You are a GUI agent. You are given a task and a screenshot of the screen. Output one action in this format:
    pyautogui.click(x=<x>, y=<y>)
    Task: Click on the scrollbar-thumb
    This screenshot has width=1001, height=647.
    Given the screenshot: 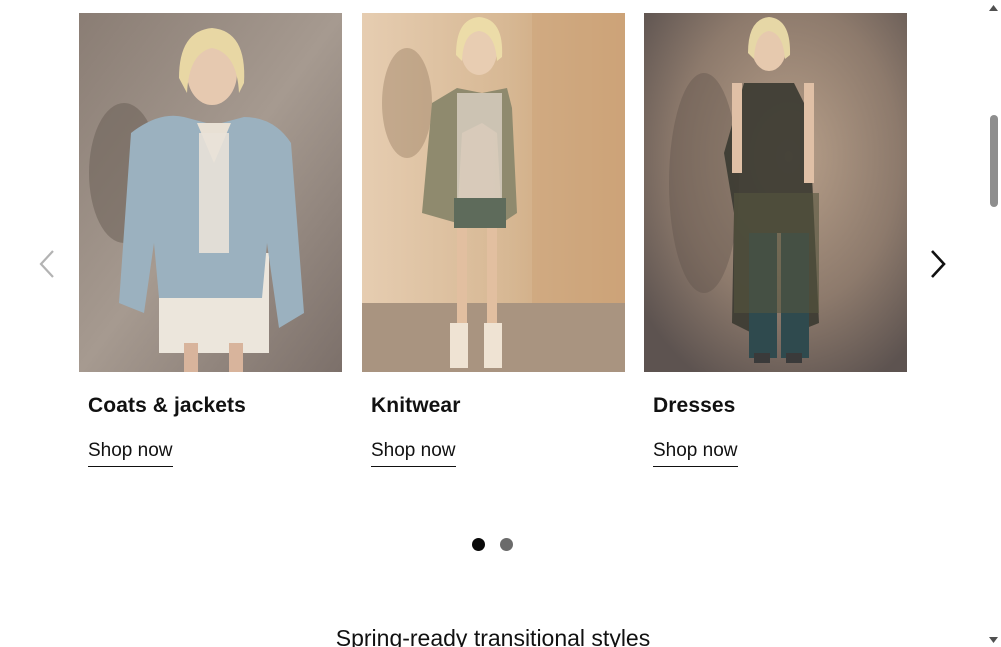 What is the action you would take?
    pyautogui.click(x=994, y=161)
    